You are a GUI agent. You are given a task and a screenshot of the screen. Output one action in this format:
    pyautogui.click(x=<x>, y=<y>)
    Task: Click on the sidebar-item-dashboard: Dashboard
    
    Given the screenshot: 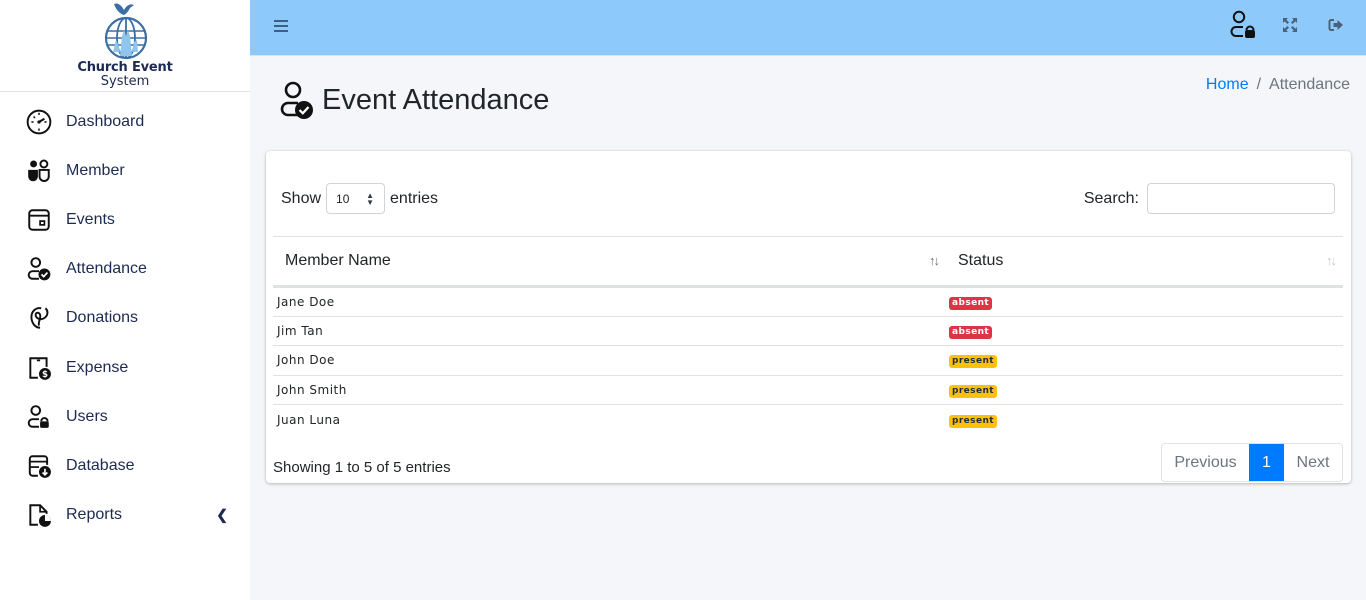 What is the action you would take?
    pyautogui.click(x=125, y=121)
    